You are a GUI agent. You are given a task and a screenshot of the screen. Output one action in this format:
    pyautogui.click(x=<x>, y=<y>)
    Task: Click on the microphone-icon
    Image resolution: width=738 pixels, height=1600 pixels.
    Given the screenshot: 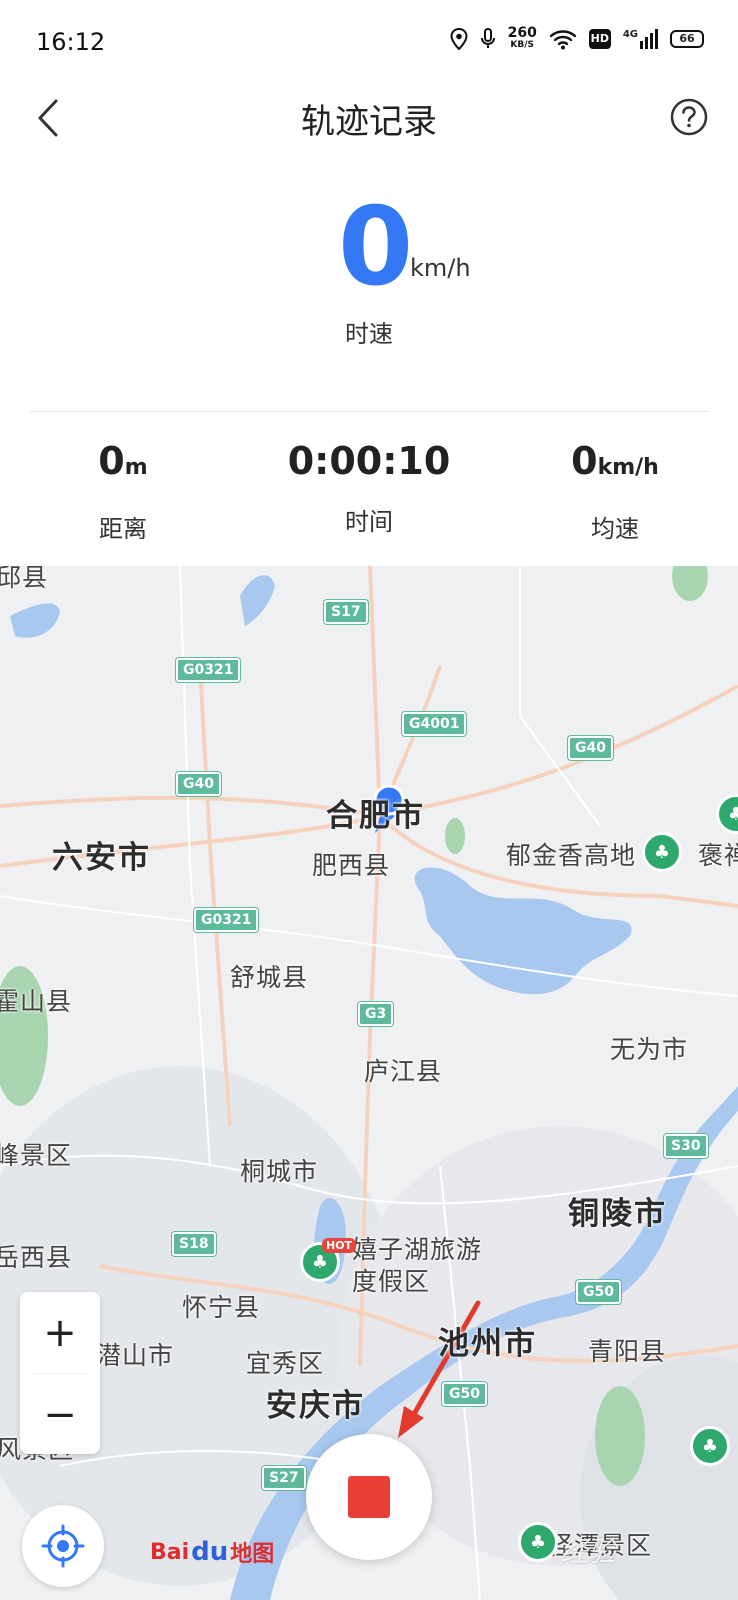 What is the action you would take?
    pyautogui.click(x=487, y=37)
    